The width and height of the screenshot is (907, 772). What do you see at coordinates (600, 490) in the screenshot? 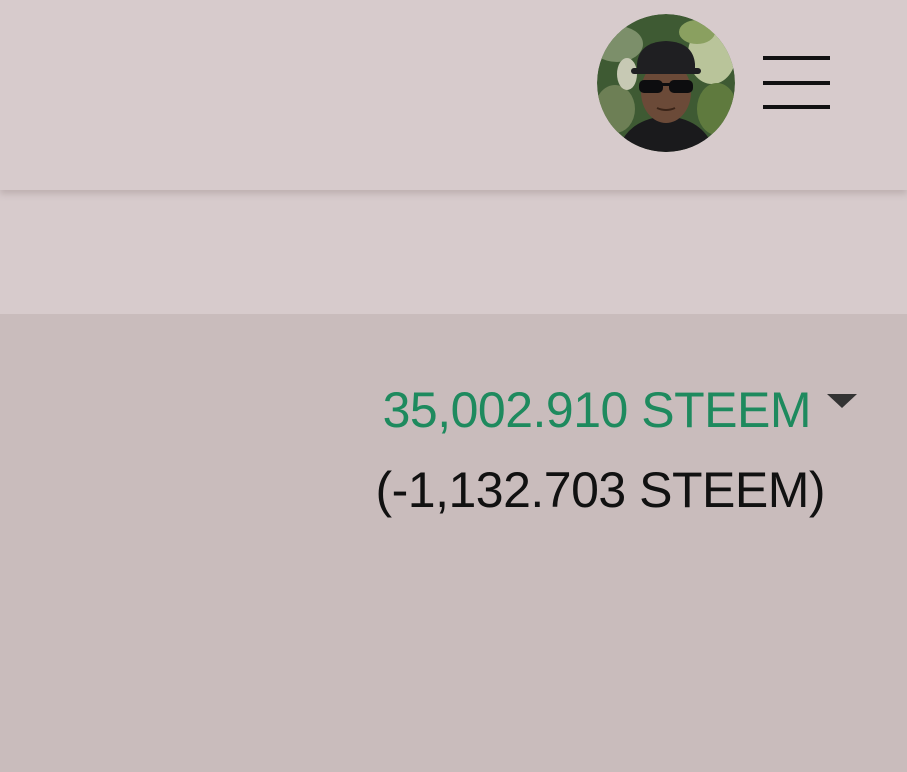
I see `balance-change: (-1,132.703 STEEM)` at bounding box center [600, 490].